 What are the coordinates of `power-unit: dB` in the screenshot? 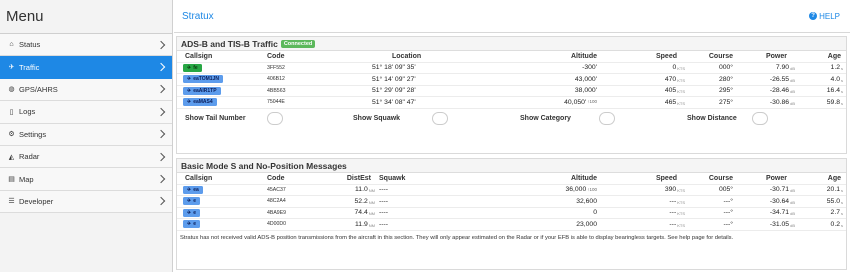 It's located at (792, 103).